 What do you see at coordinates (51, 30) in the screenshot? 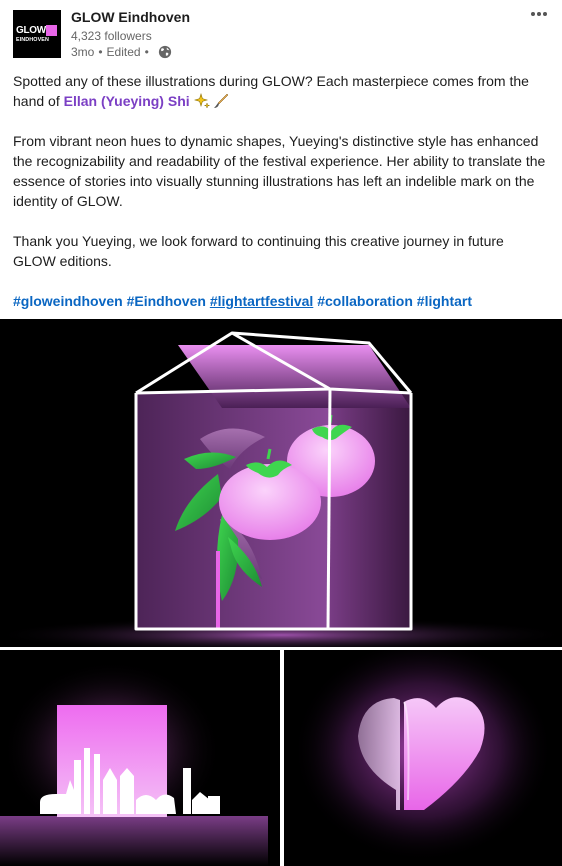
I see `logo-square` at bounding box center [51, 30].